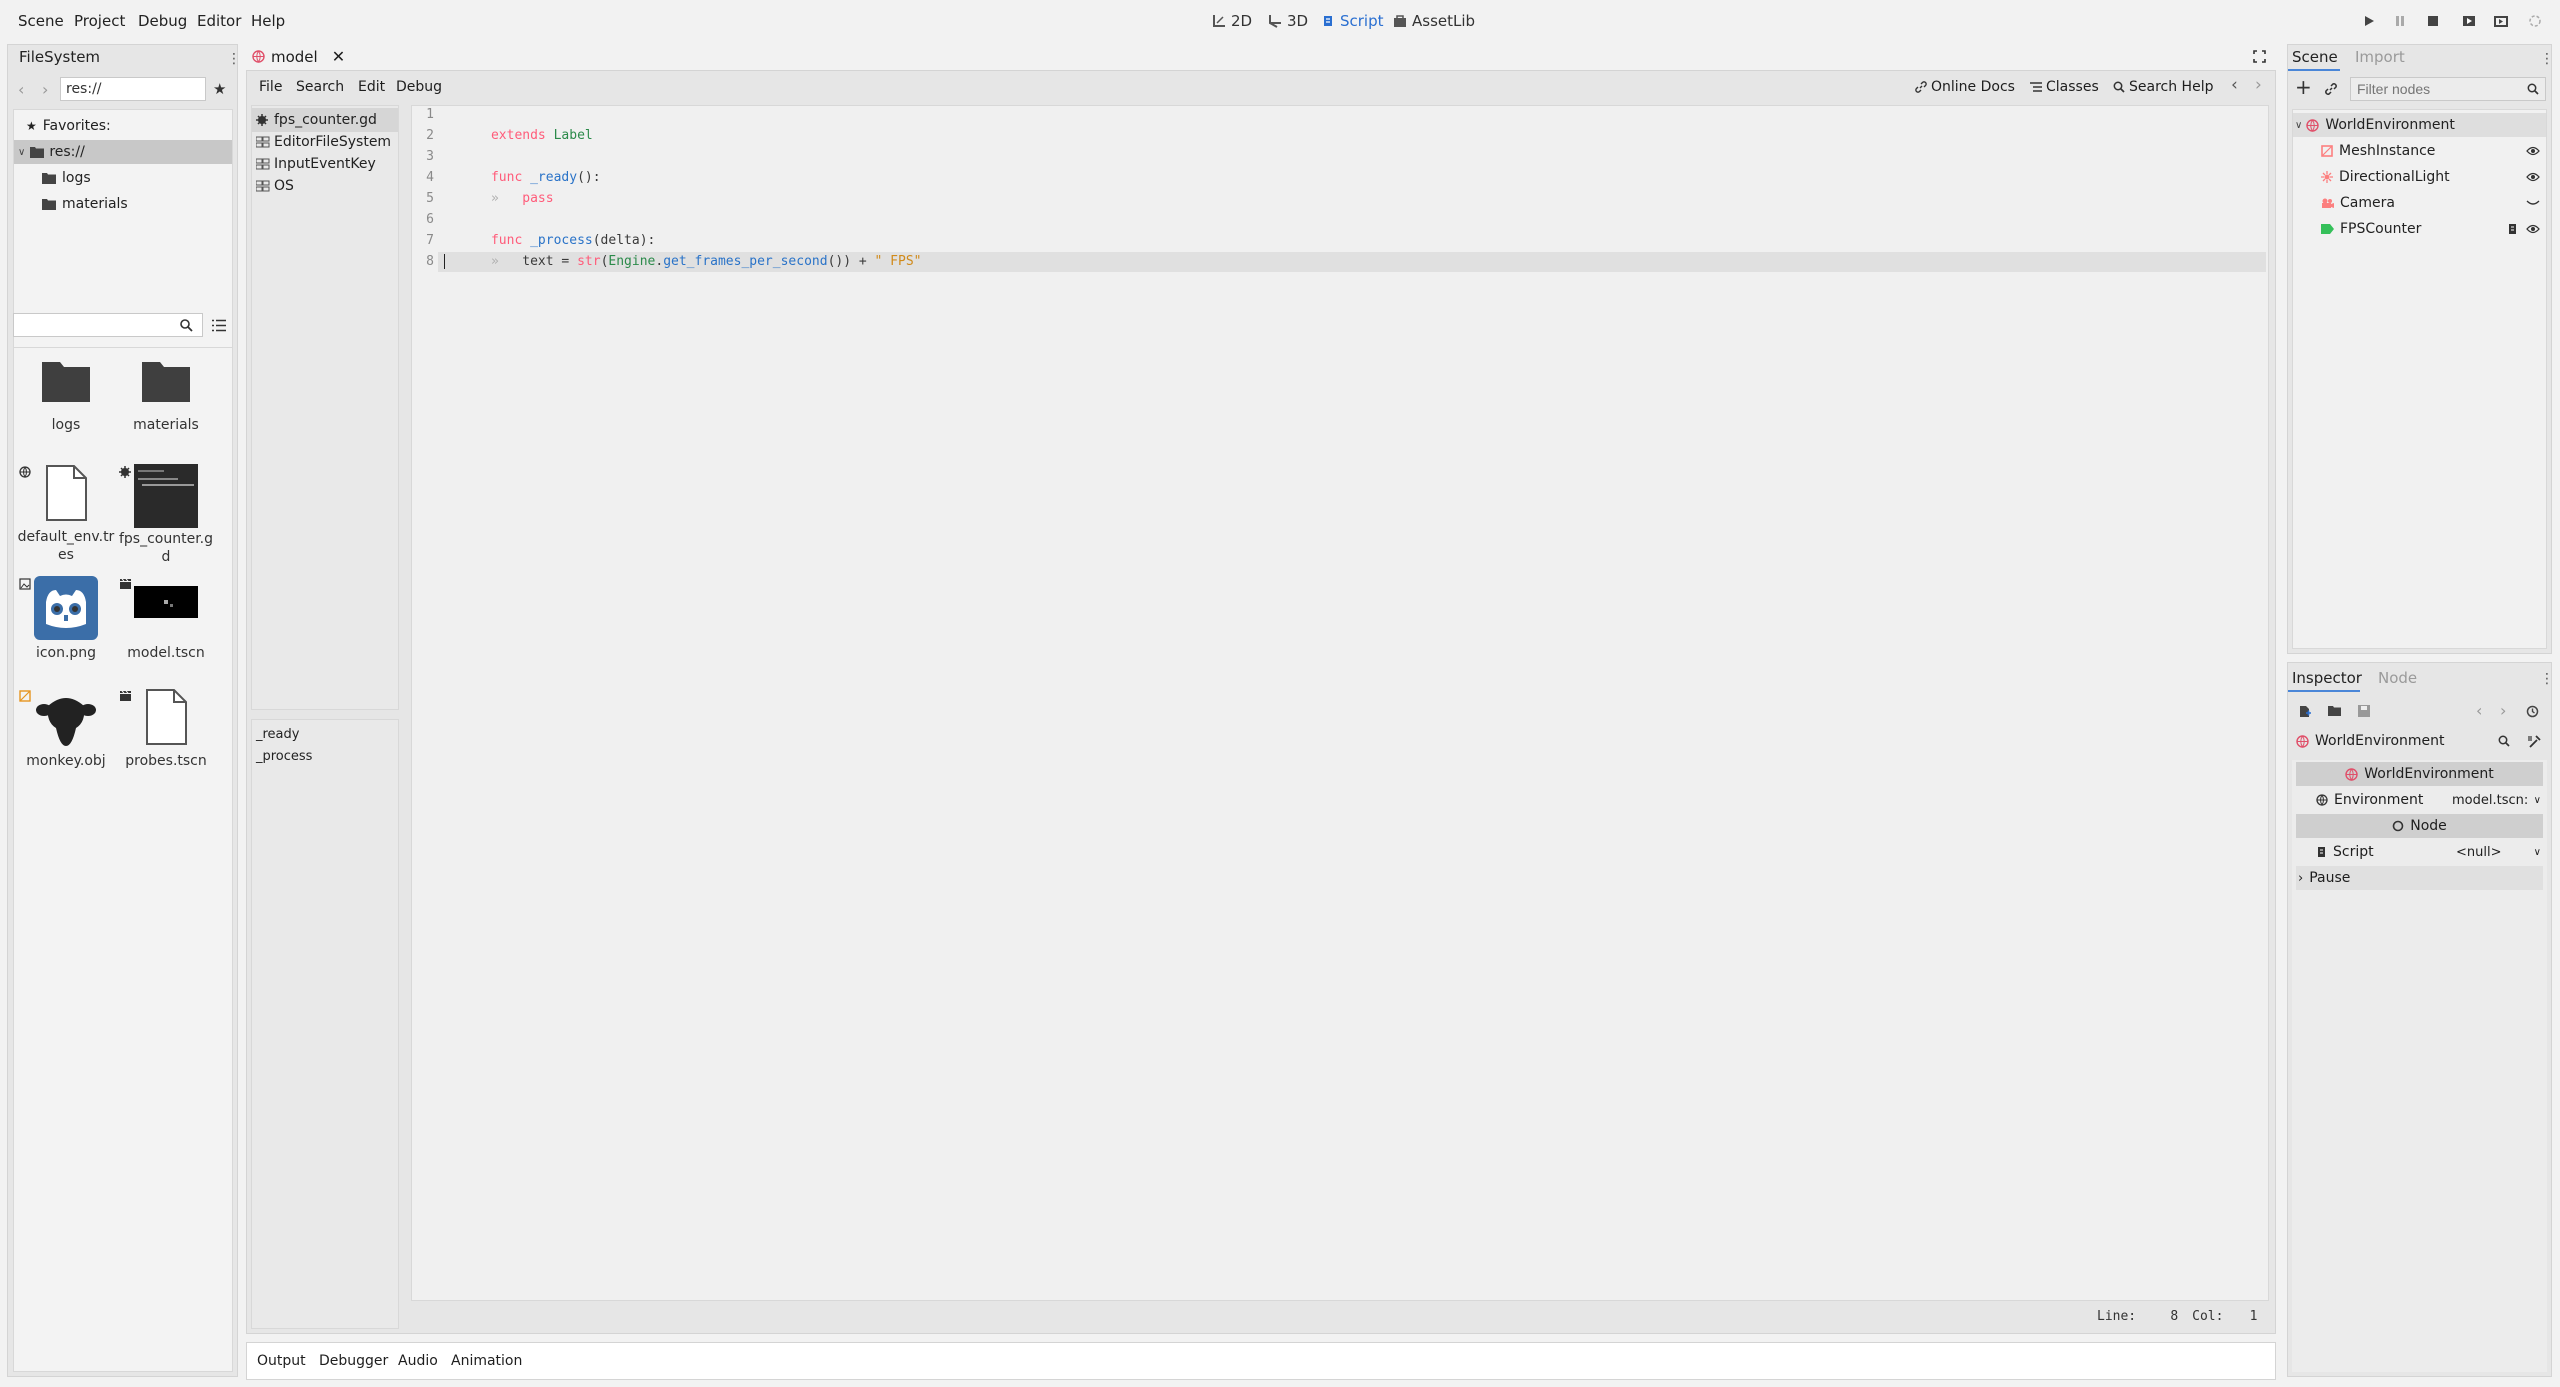 The height and width of the screenshot is (1387, 2560). I want to click on tab-audio: Audio, so click(418, 1361).